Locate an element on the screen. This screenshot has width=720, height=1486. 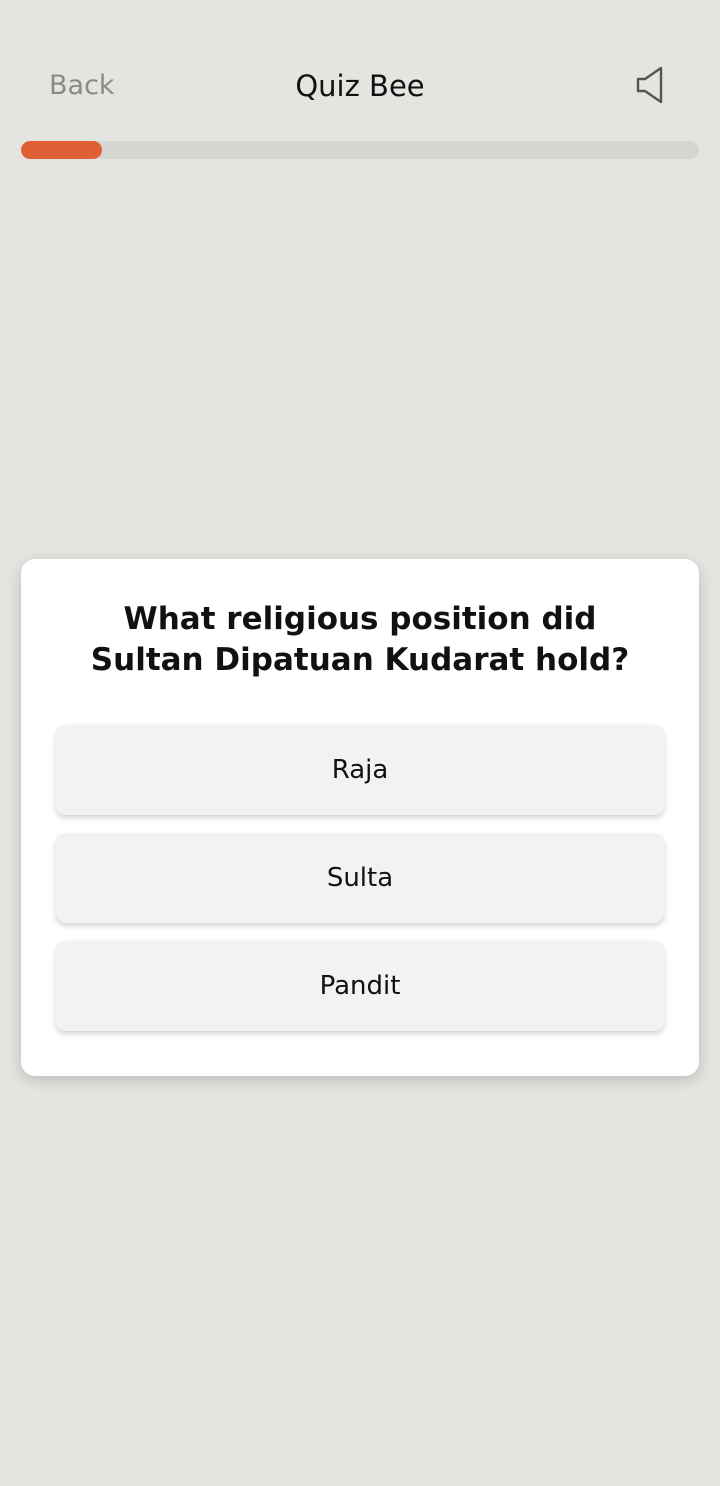
sound-toggle-button is located at coordinates (652, 85).